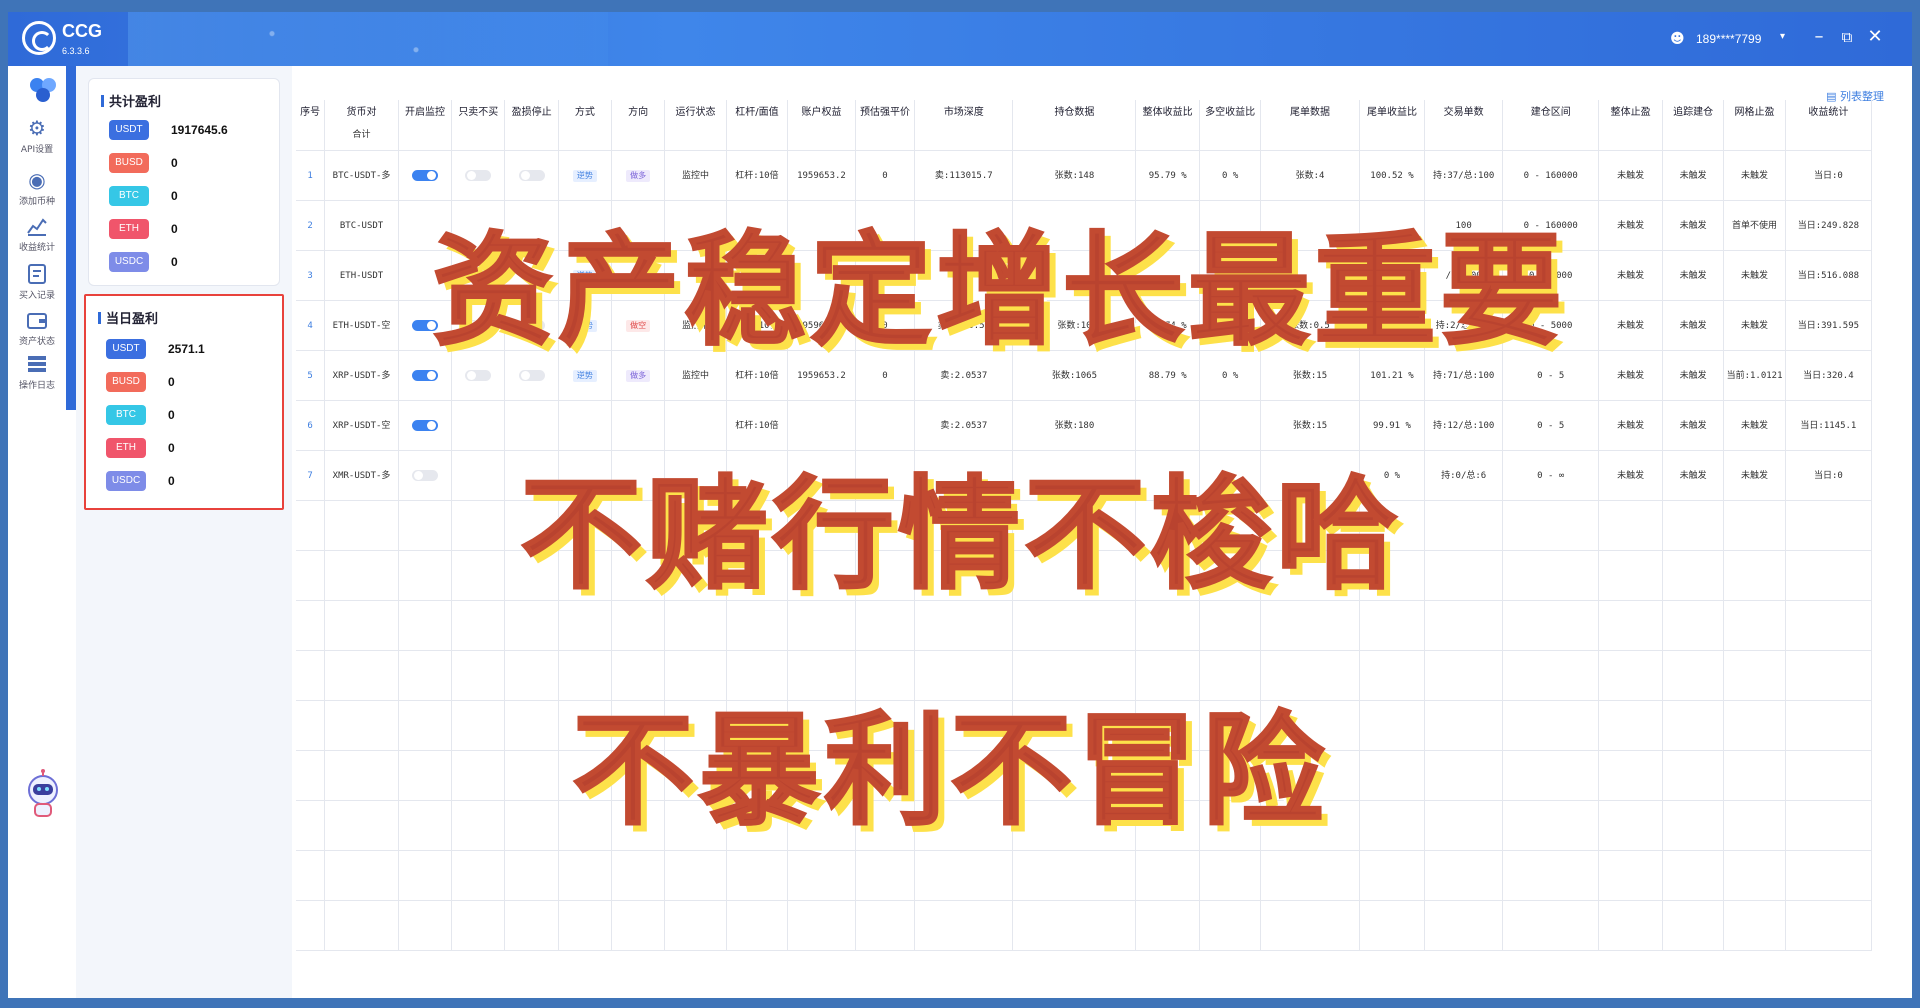  What do you see at coordinates (37, 332) in the screenshot?
I see `sidebar-item-asset-status: 资产状态` at bounding box center [37, 332].